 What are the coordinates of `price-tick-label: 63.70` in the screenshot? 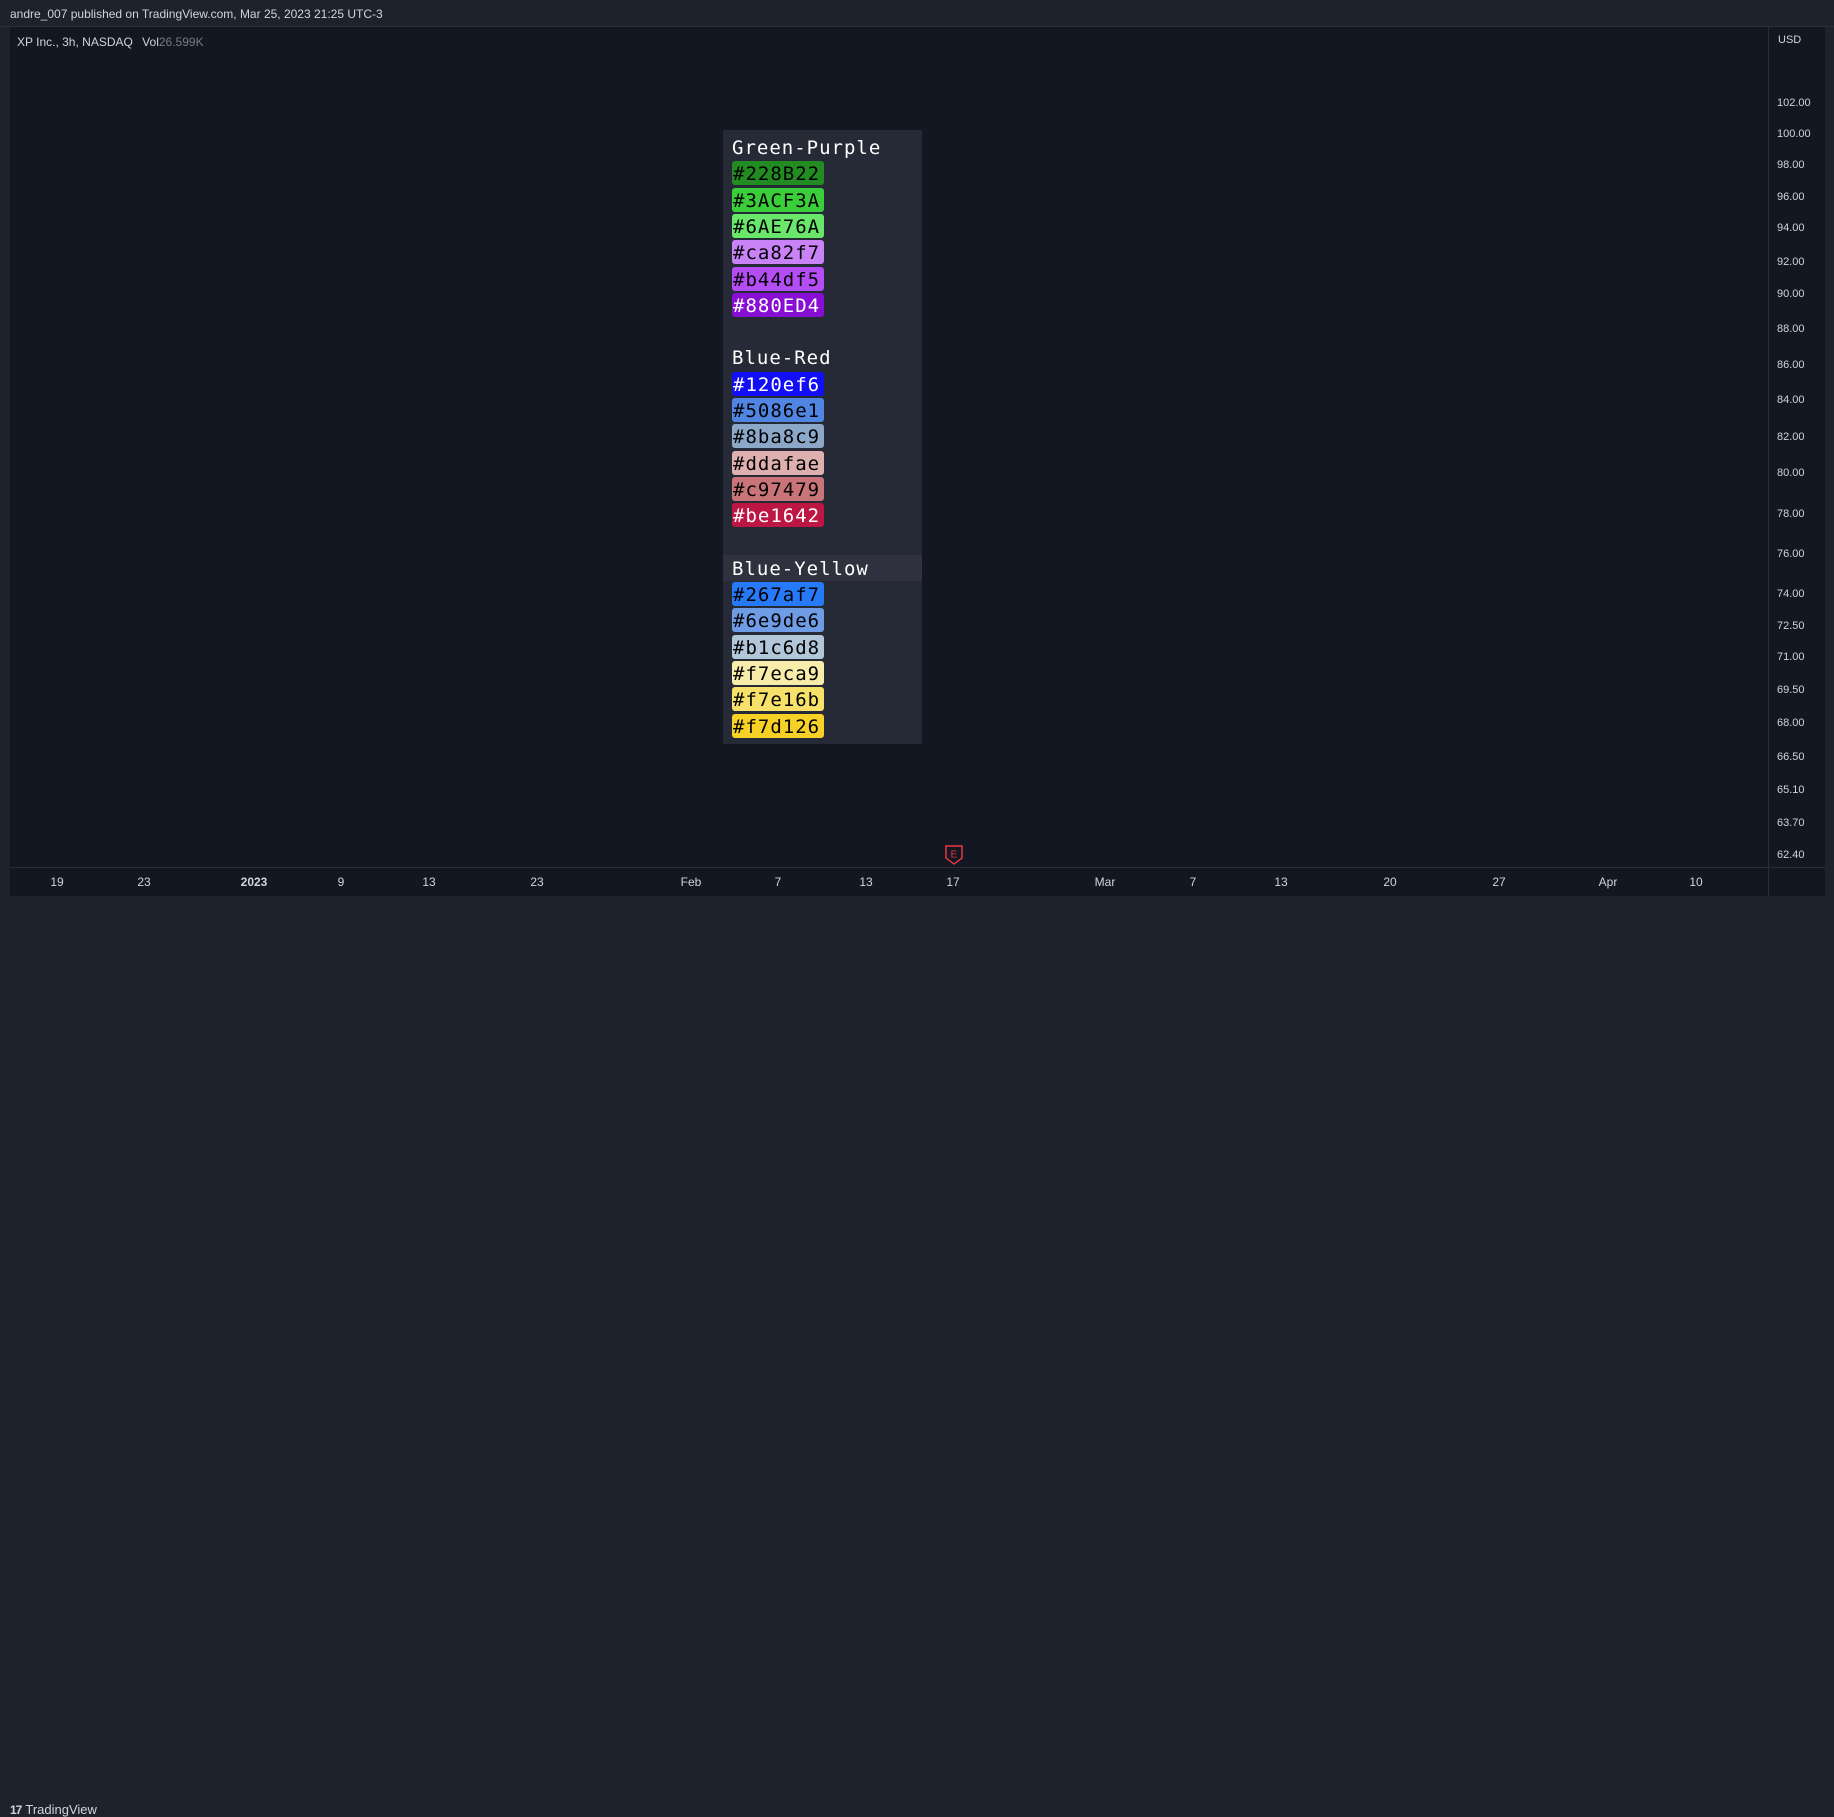 It's located at (1791, 823).